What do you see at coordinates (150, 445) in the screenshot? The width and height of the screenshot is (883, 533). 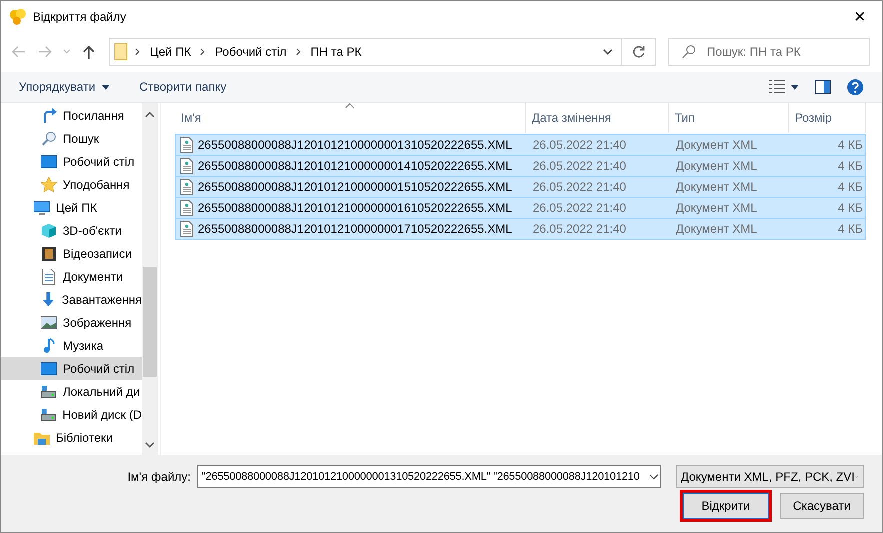 I see `scroll-down-icon` at bounding box center [150, 445].